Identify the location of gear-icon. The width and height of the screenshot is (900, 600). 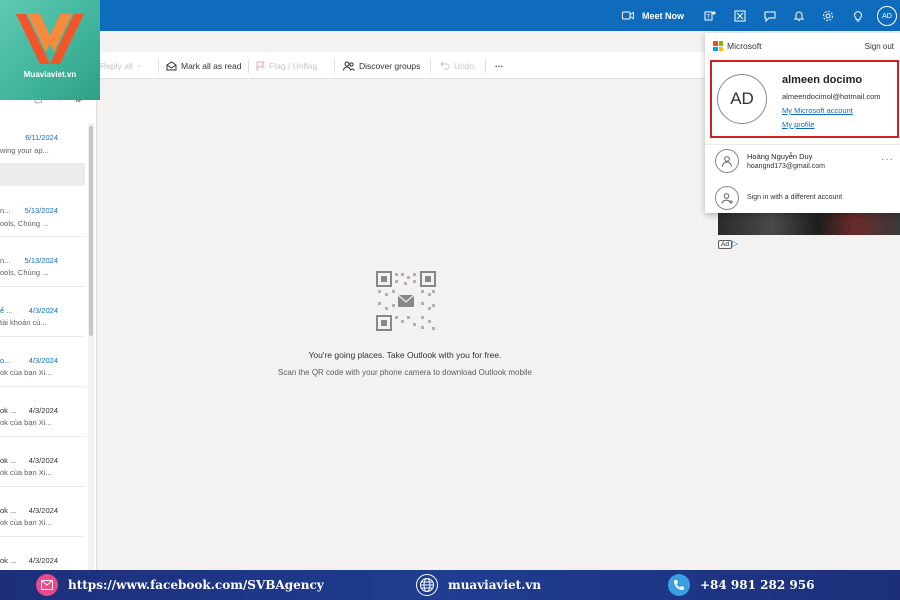
(828, 16).